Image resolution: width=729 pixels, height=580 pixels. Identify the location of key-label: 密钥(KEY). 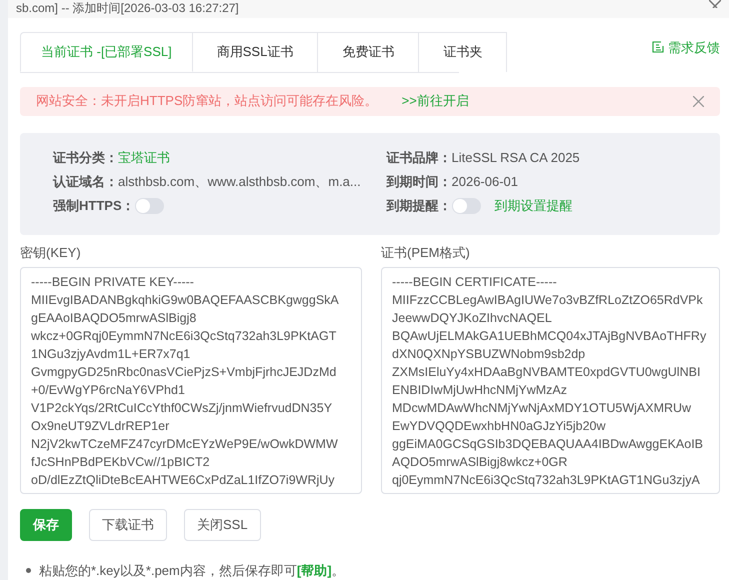
(51, 253).